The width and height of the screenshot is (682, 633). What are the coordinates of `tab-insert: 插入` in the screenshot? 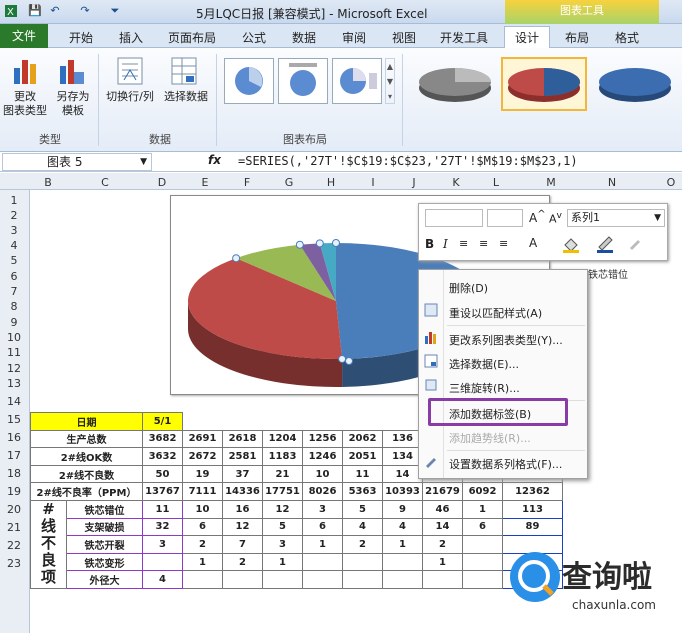 It's located at (131, 37).